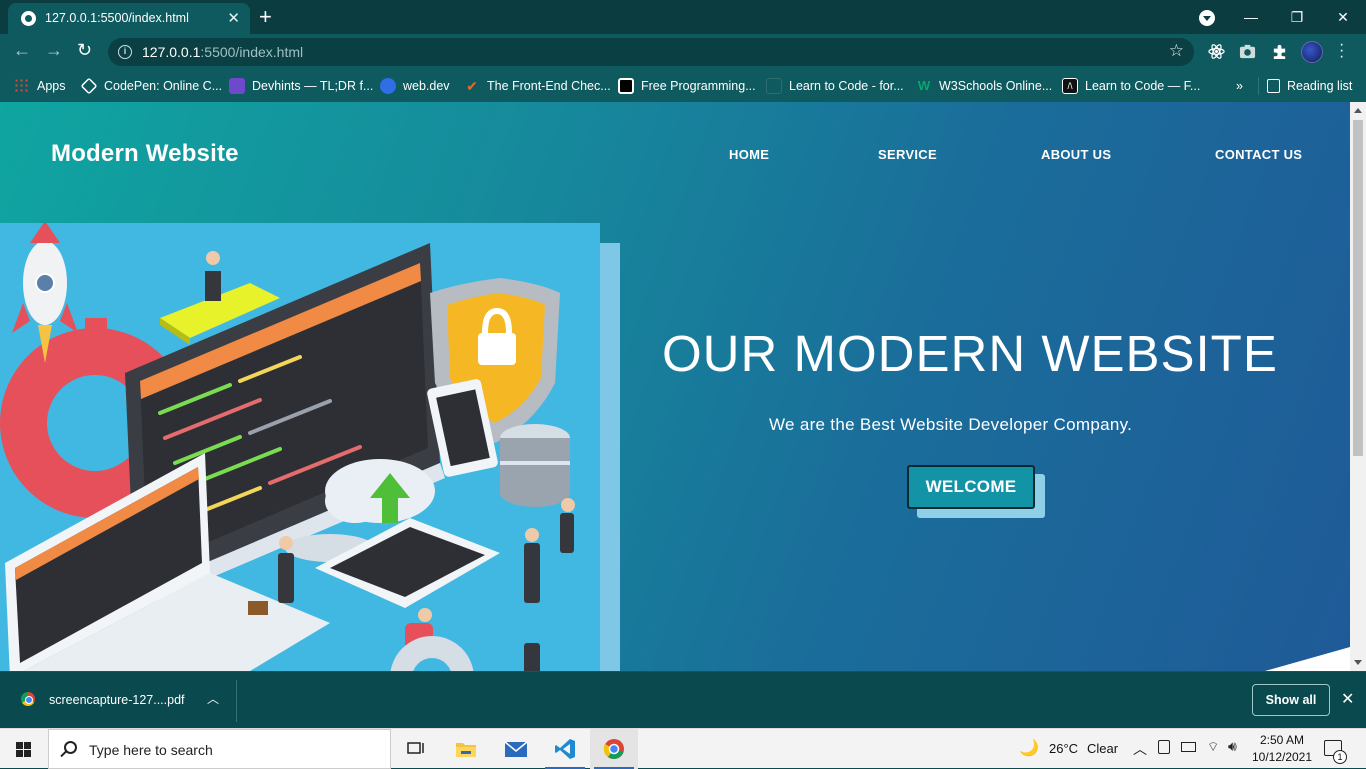 Image resolution: width=1366 pixels, height=769 pixels. Describe the element at coordinates (1347, 699) in the screenshot. I see `close-shelf-icon: ✕` at that location.